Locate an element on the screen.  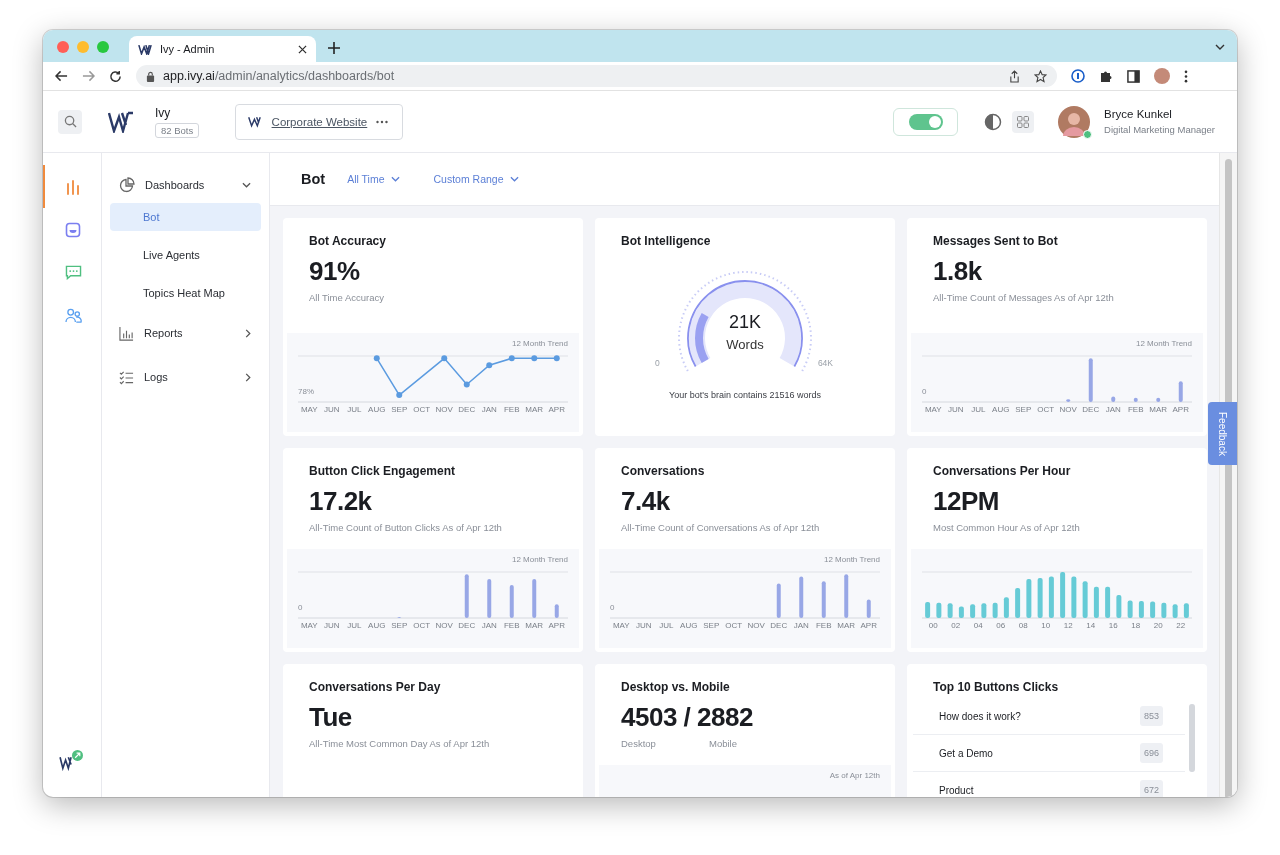
axis-label: FEB is located at coordinates (511, 625).